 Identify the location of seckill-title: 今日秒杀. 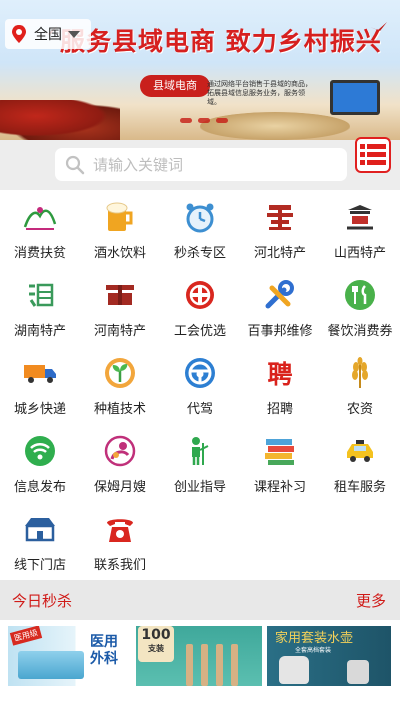
(42, 600).